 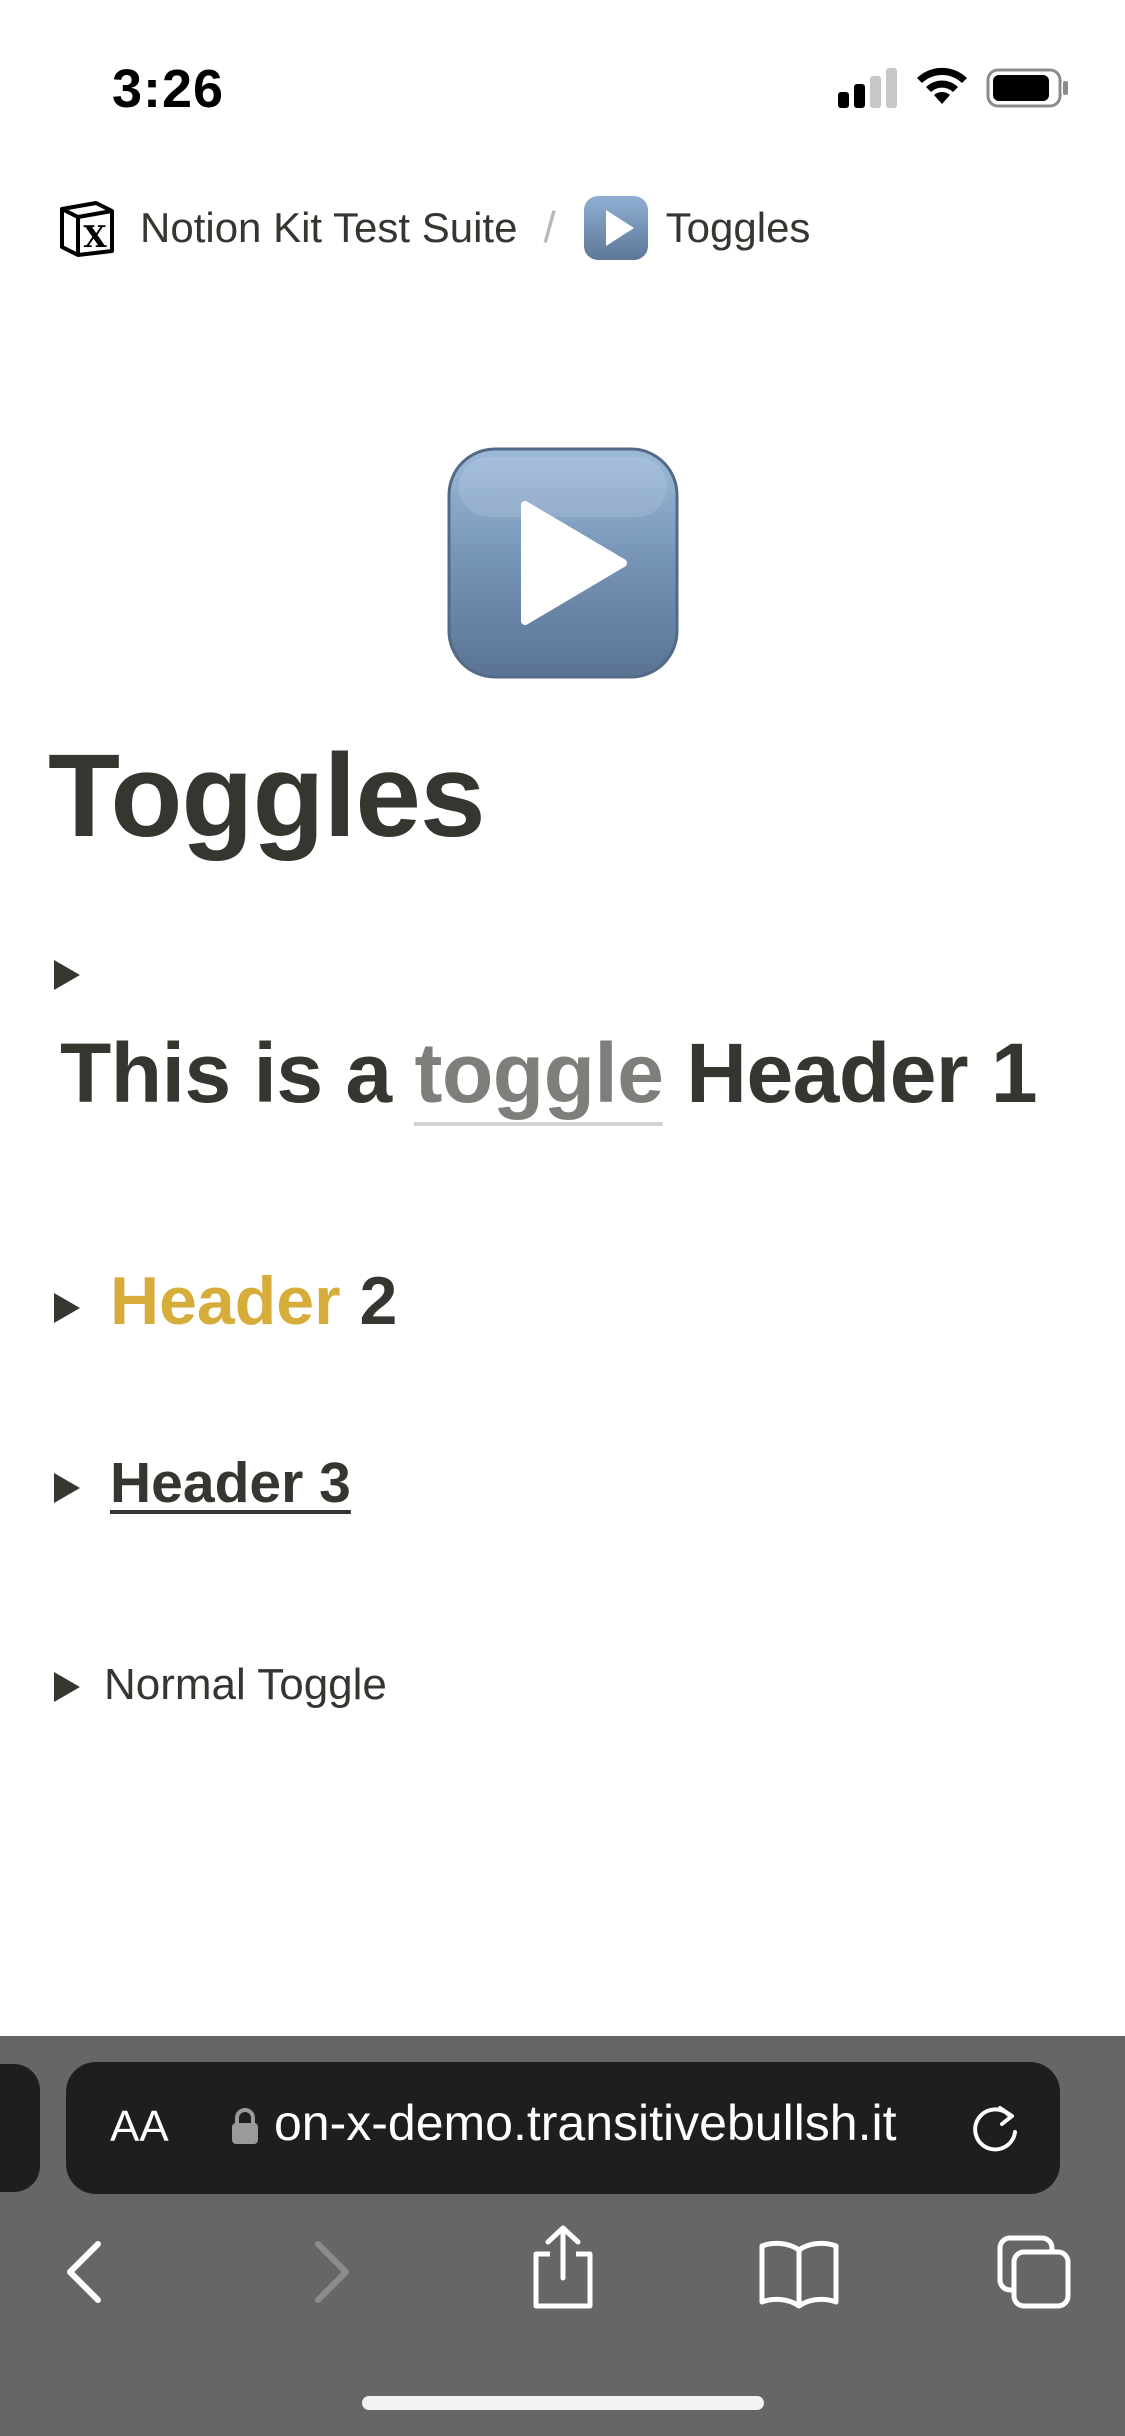 I want to click on toggle-header-2-text: 2, so click(x=378, y=1301).